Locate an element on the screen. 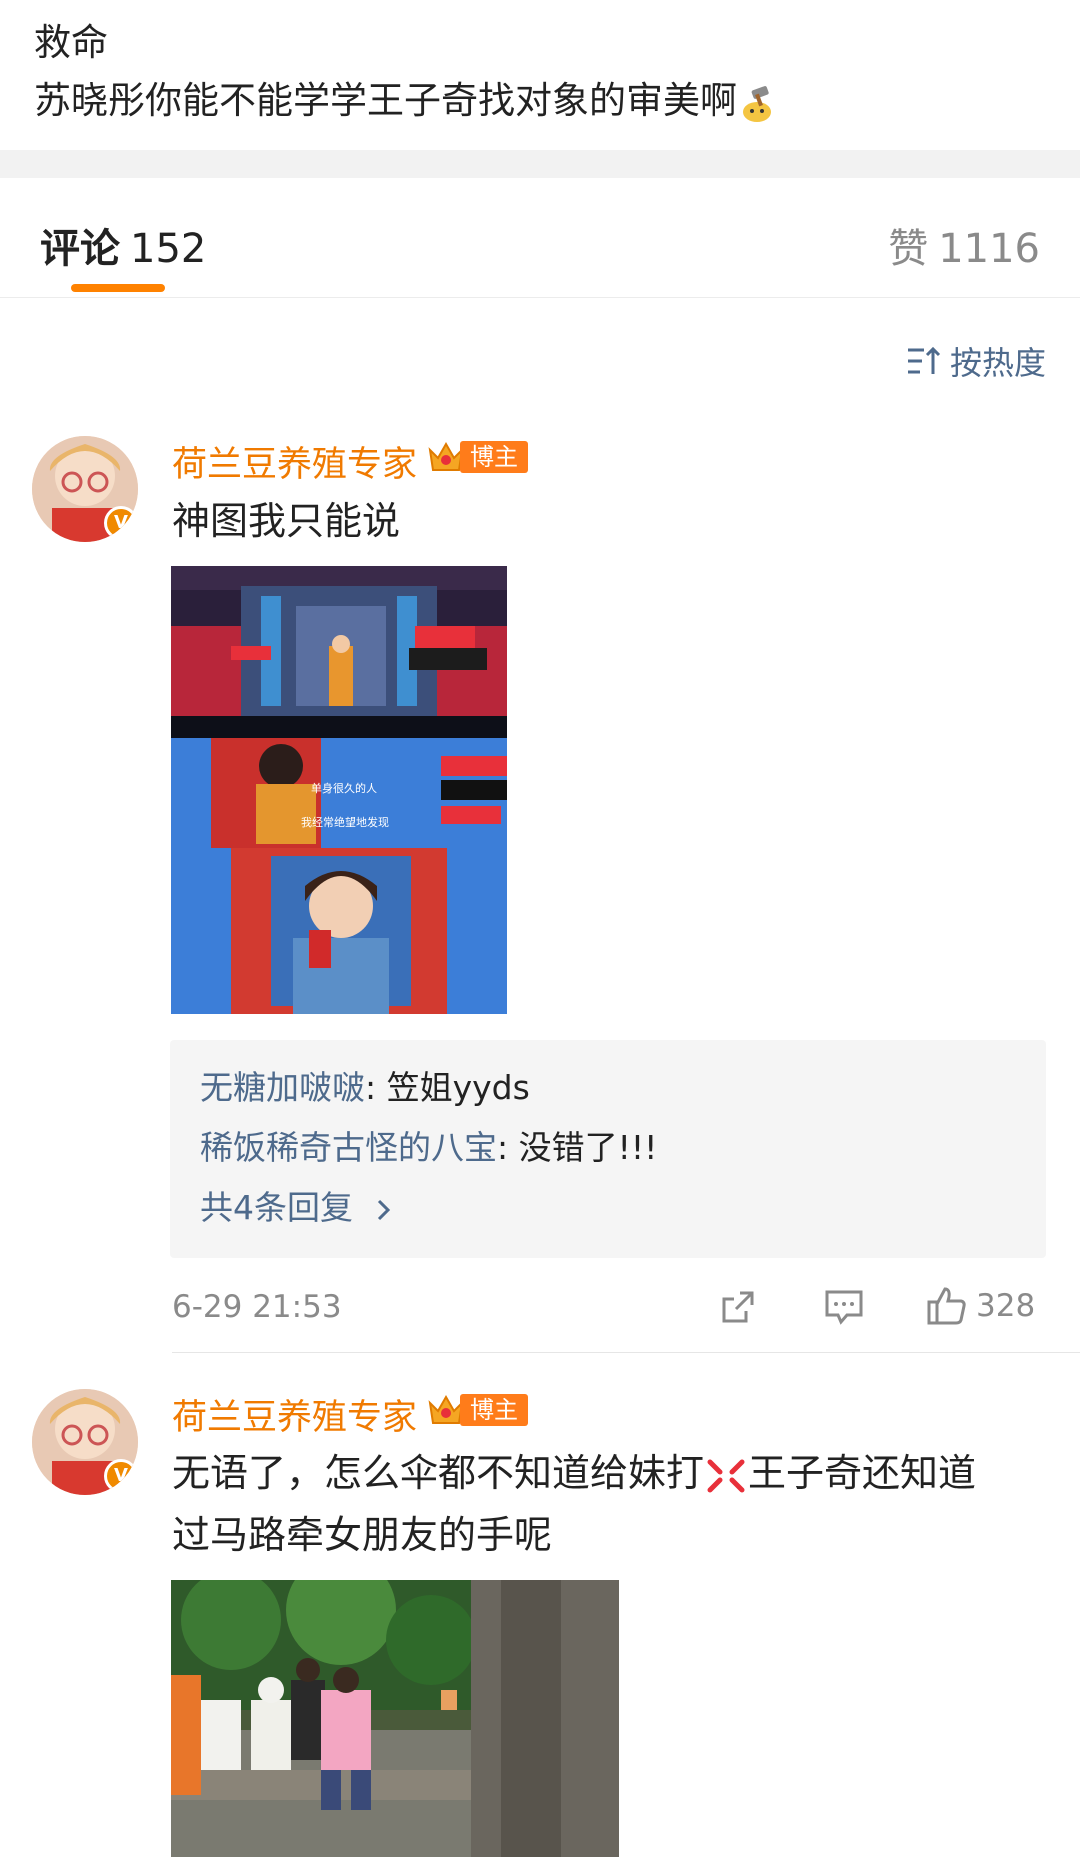  share-button is located at coordinates (738, 1309).